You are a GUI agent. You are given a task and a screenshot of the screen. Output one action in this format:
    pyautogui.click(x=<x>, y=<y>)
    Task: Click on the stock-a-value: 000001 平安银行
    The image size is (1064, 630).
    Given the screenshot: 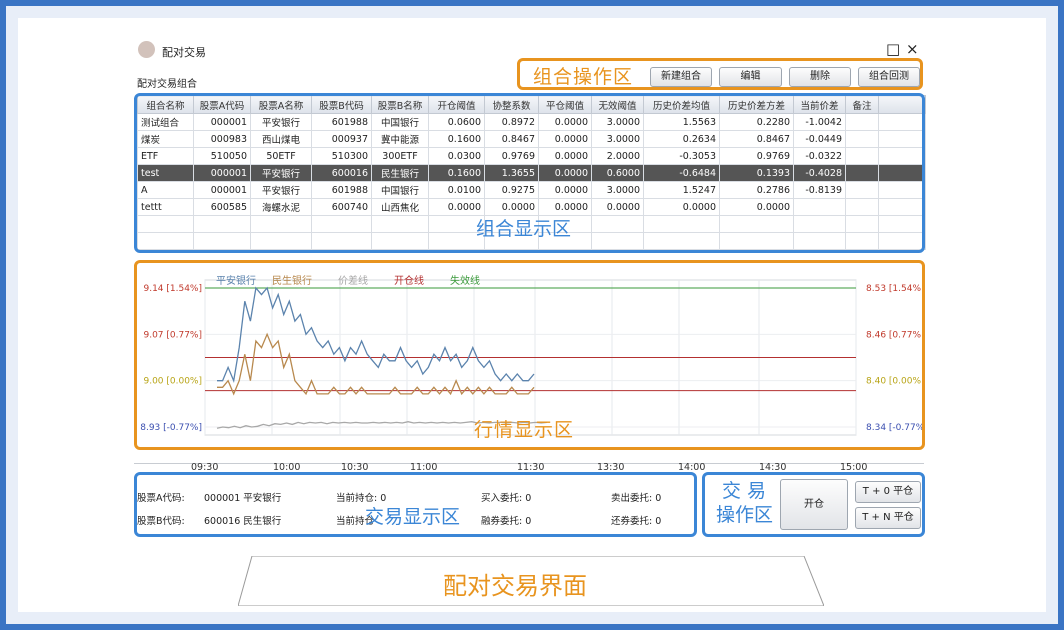 What is the action you would take?
    pyautogui.click(x=243, y=498)
    